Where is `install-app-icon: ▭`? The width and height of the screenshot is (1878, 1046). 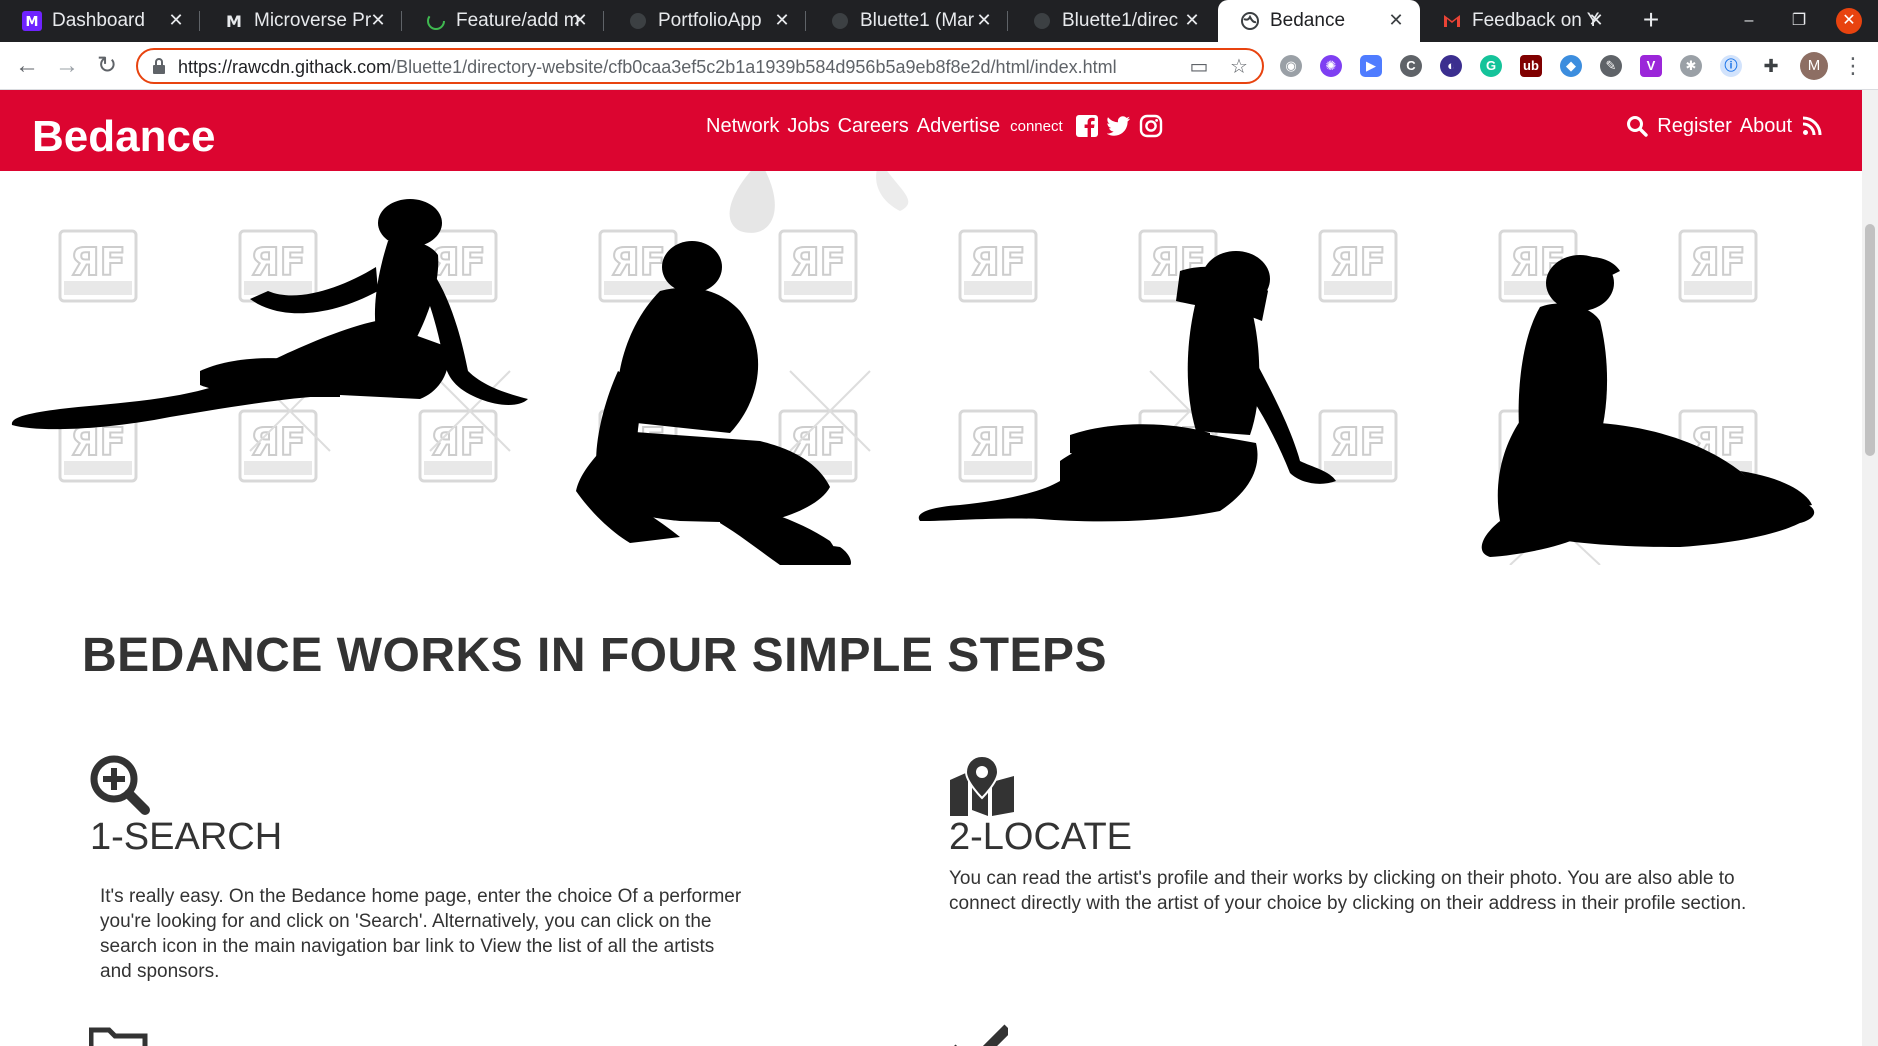
install-app-icon: ▭ is located at coordinates (1199, 67).